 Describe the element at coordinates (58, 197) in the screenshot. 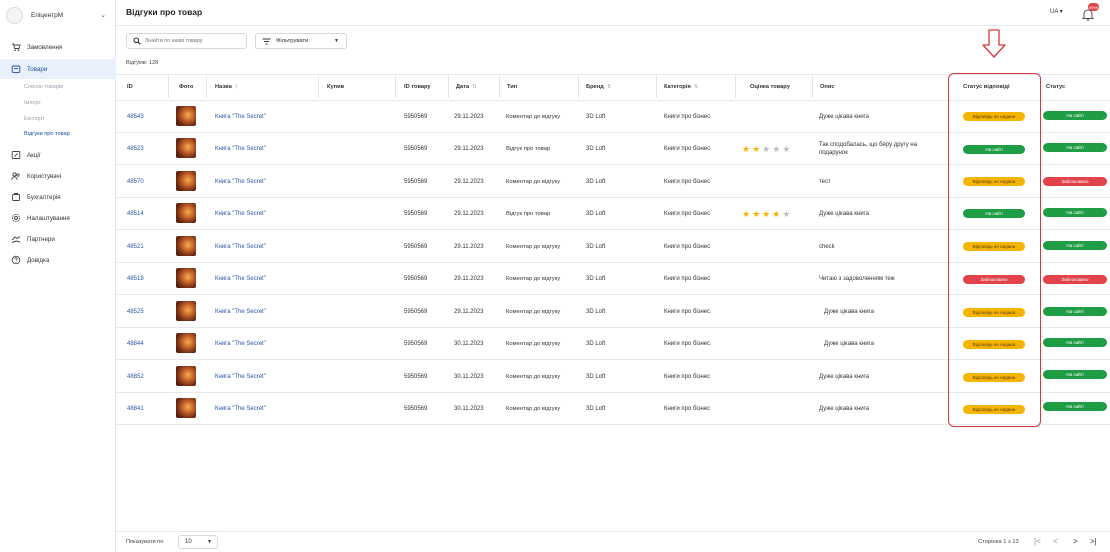

I see `sidebar-item-accounting: Бухгалтерія` at that location.